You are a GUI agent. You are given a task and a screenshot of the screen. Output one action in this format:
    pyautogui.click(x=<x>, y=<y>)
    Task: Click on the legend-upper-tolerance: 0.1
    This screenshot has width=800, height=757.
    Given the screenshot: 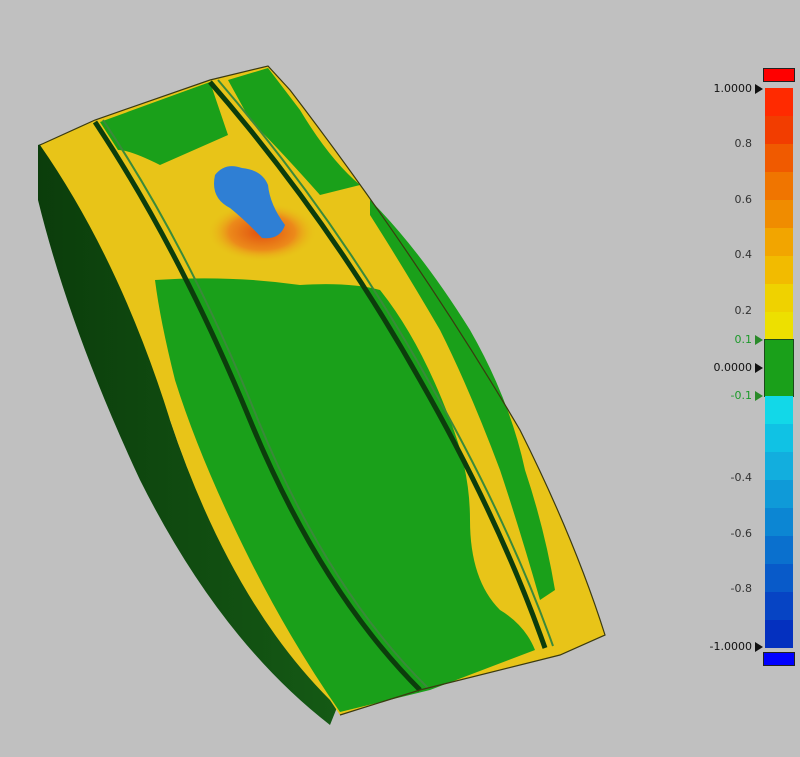 What is the action you would take?
    pyautogui.click(x=743, y=339)
    